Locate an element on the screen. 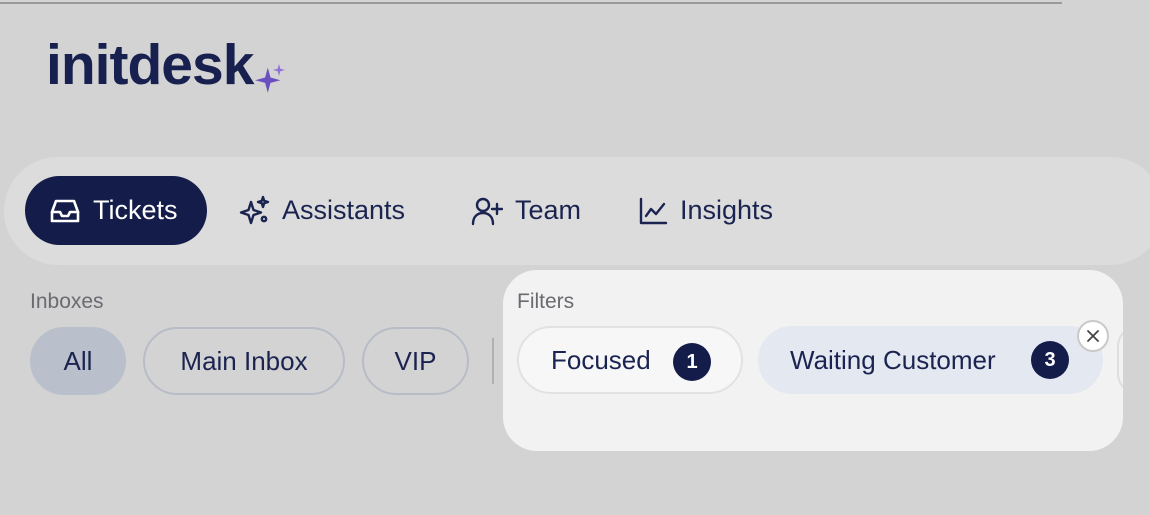 This screenshot has height=515, width=1150. line-chart-icon is located at coordinates (653, 210).